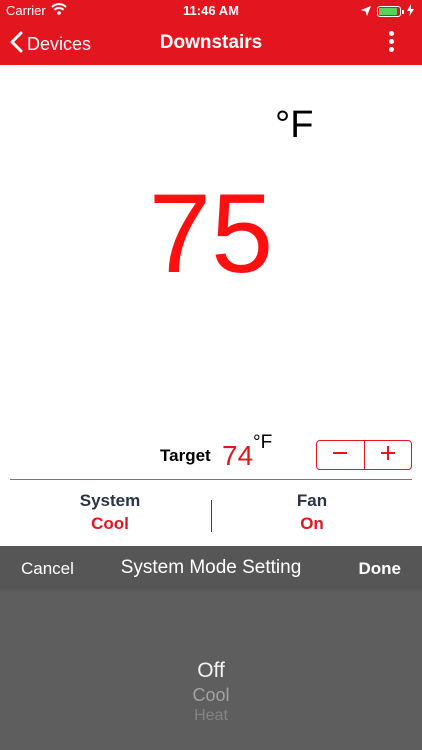 The width and height of the screenshot is (422, 750). I want to click on system-mode-selector: System Cool, so click(110, 512).